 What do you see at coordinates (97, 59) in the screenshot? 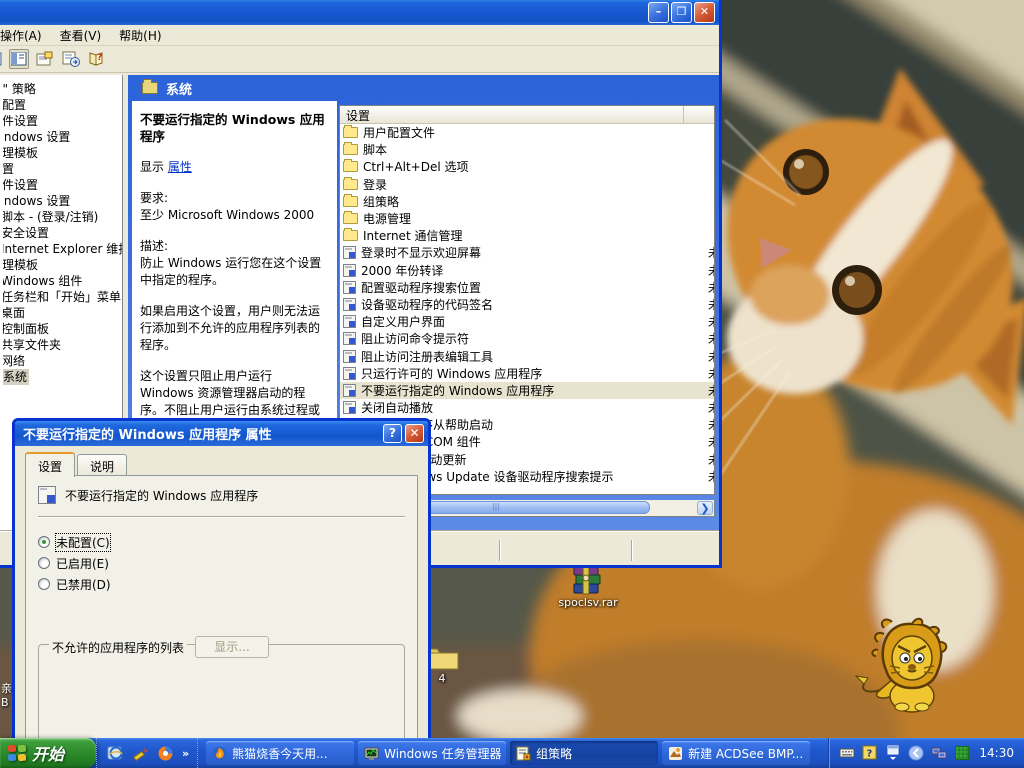
I see `help-icon: ?` at bounding box center [97, 59].